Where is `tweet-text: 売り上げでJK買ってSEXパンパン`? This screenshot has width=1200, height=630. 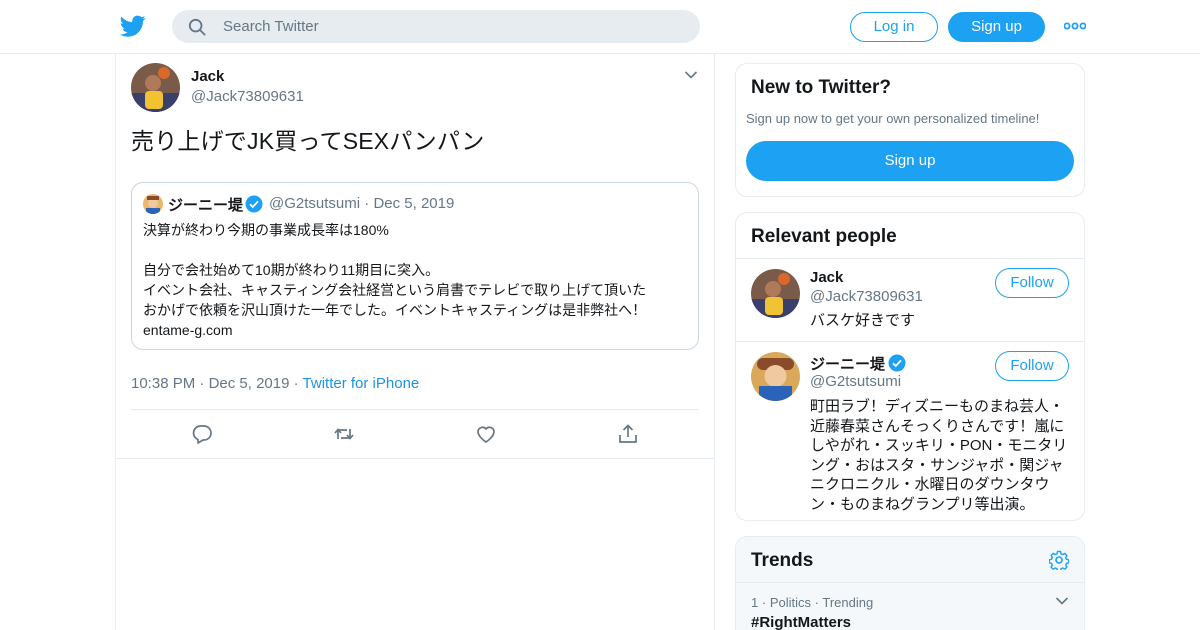 tweet-text: 売り上げでJK買ってSEXパンパン is located at coordinates (308, 141).